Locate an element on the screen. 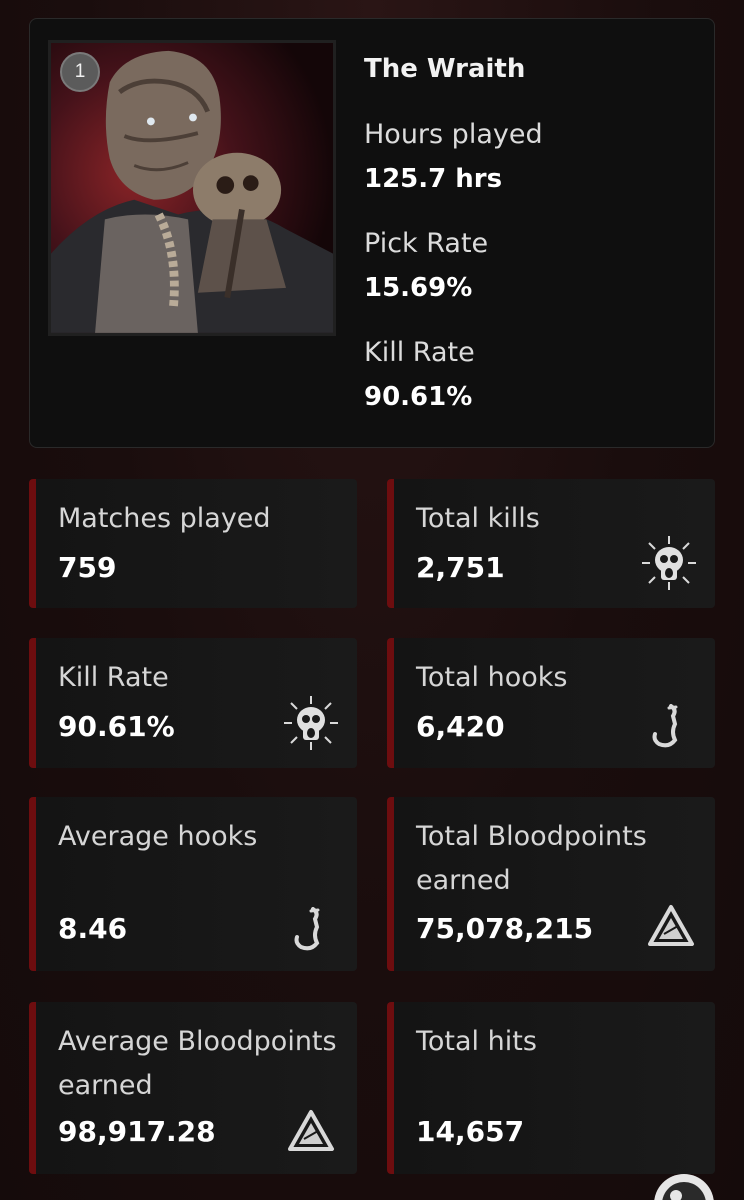 This screenshot has height=1200, width=744. kill-rate-value: 90.61% is located at coordinates (418, 397).